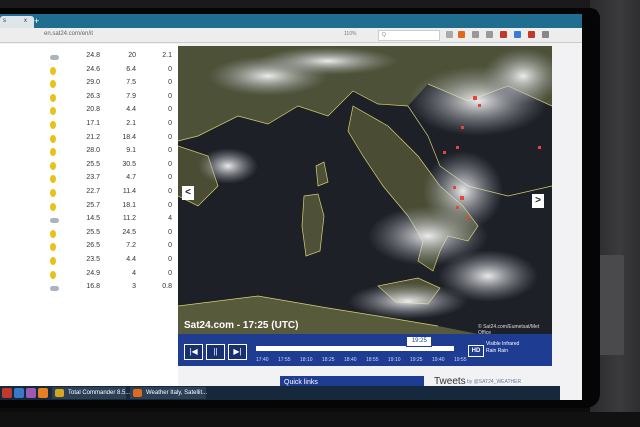 The height and width of the screenshot is (427, 640). Describe the element at coordinates (89, 72) in the screenshot. I see `table-row: 24.6 6.4 0` at that location.